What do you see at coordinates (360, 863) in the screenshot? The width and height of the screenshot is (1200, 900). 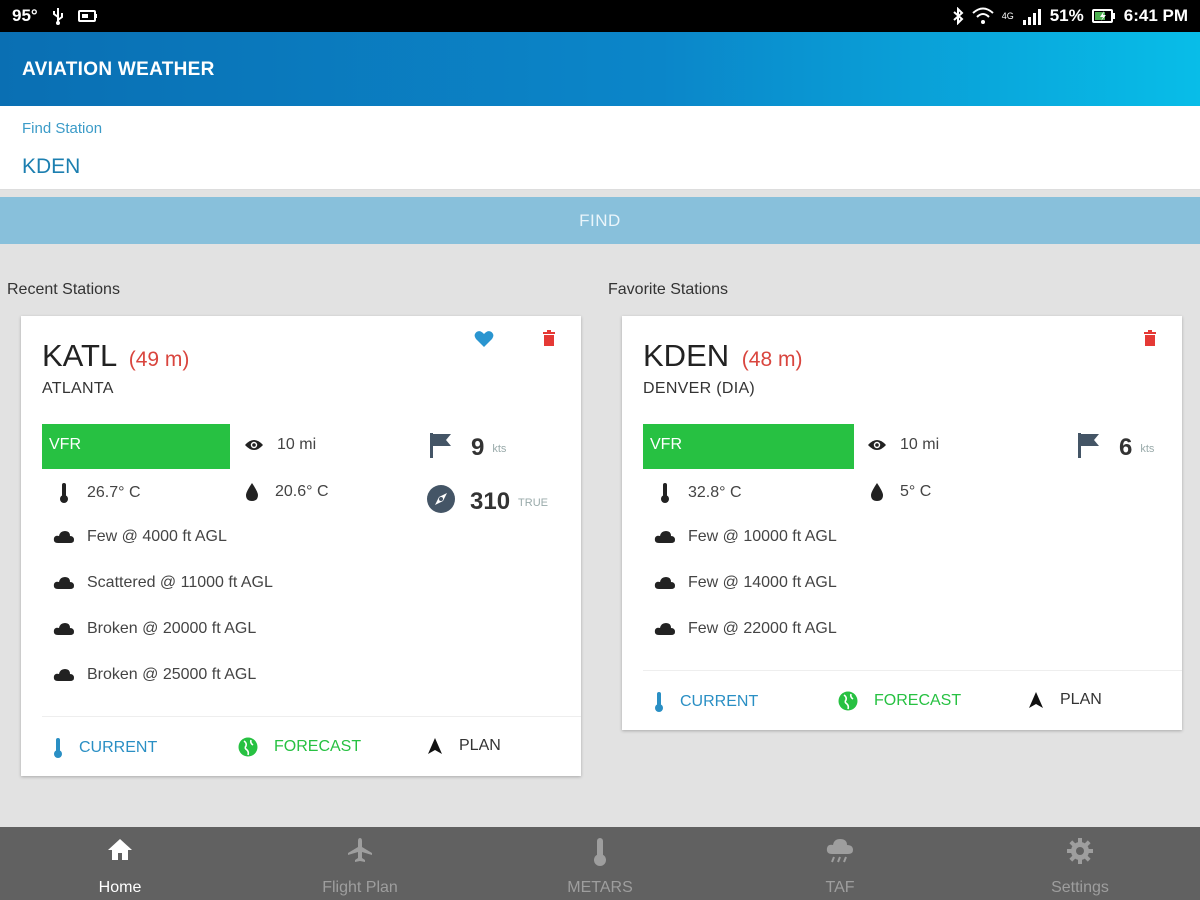 I see `nav-flight-plan: Flight Plan` at bounding box center [360, 863].